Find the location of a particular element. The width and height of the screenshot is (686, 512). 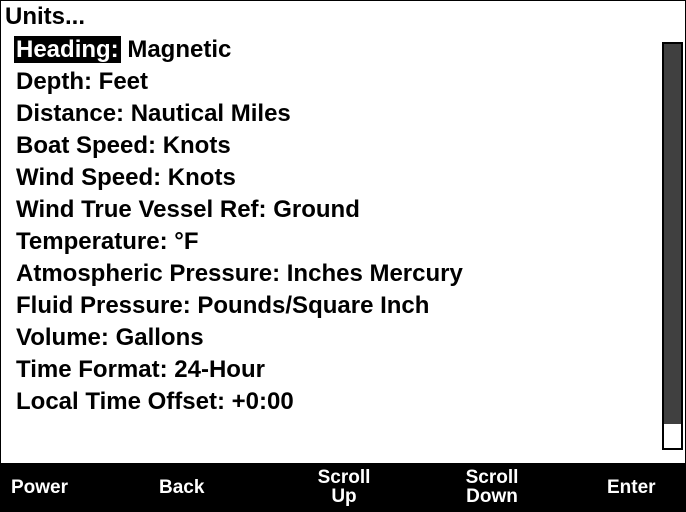

menu-item-label: Distance: is located at coordinates (70, 113).